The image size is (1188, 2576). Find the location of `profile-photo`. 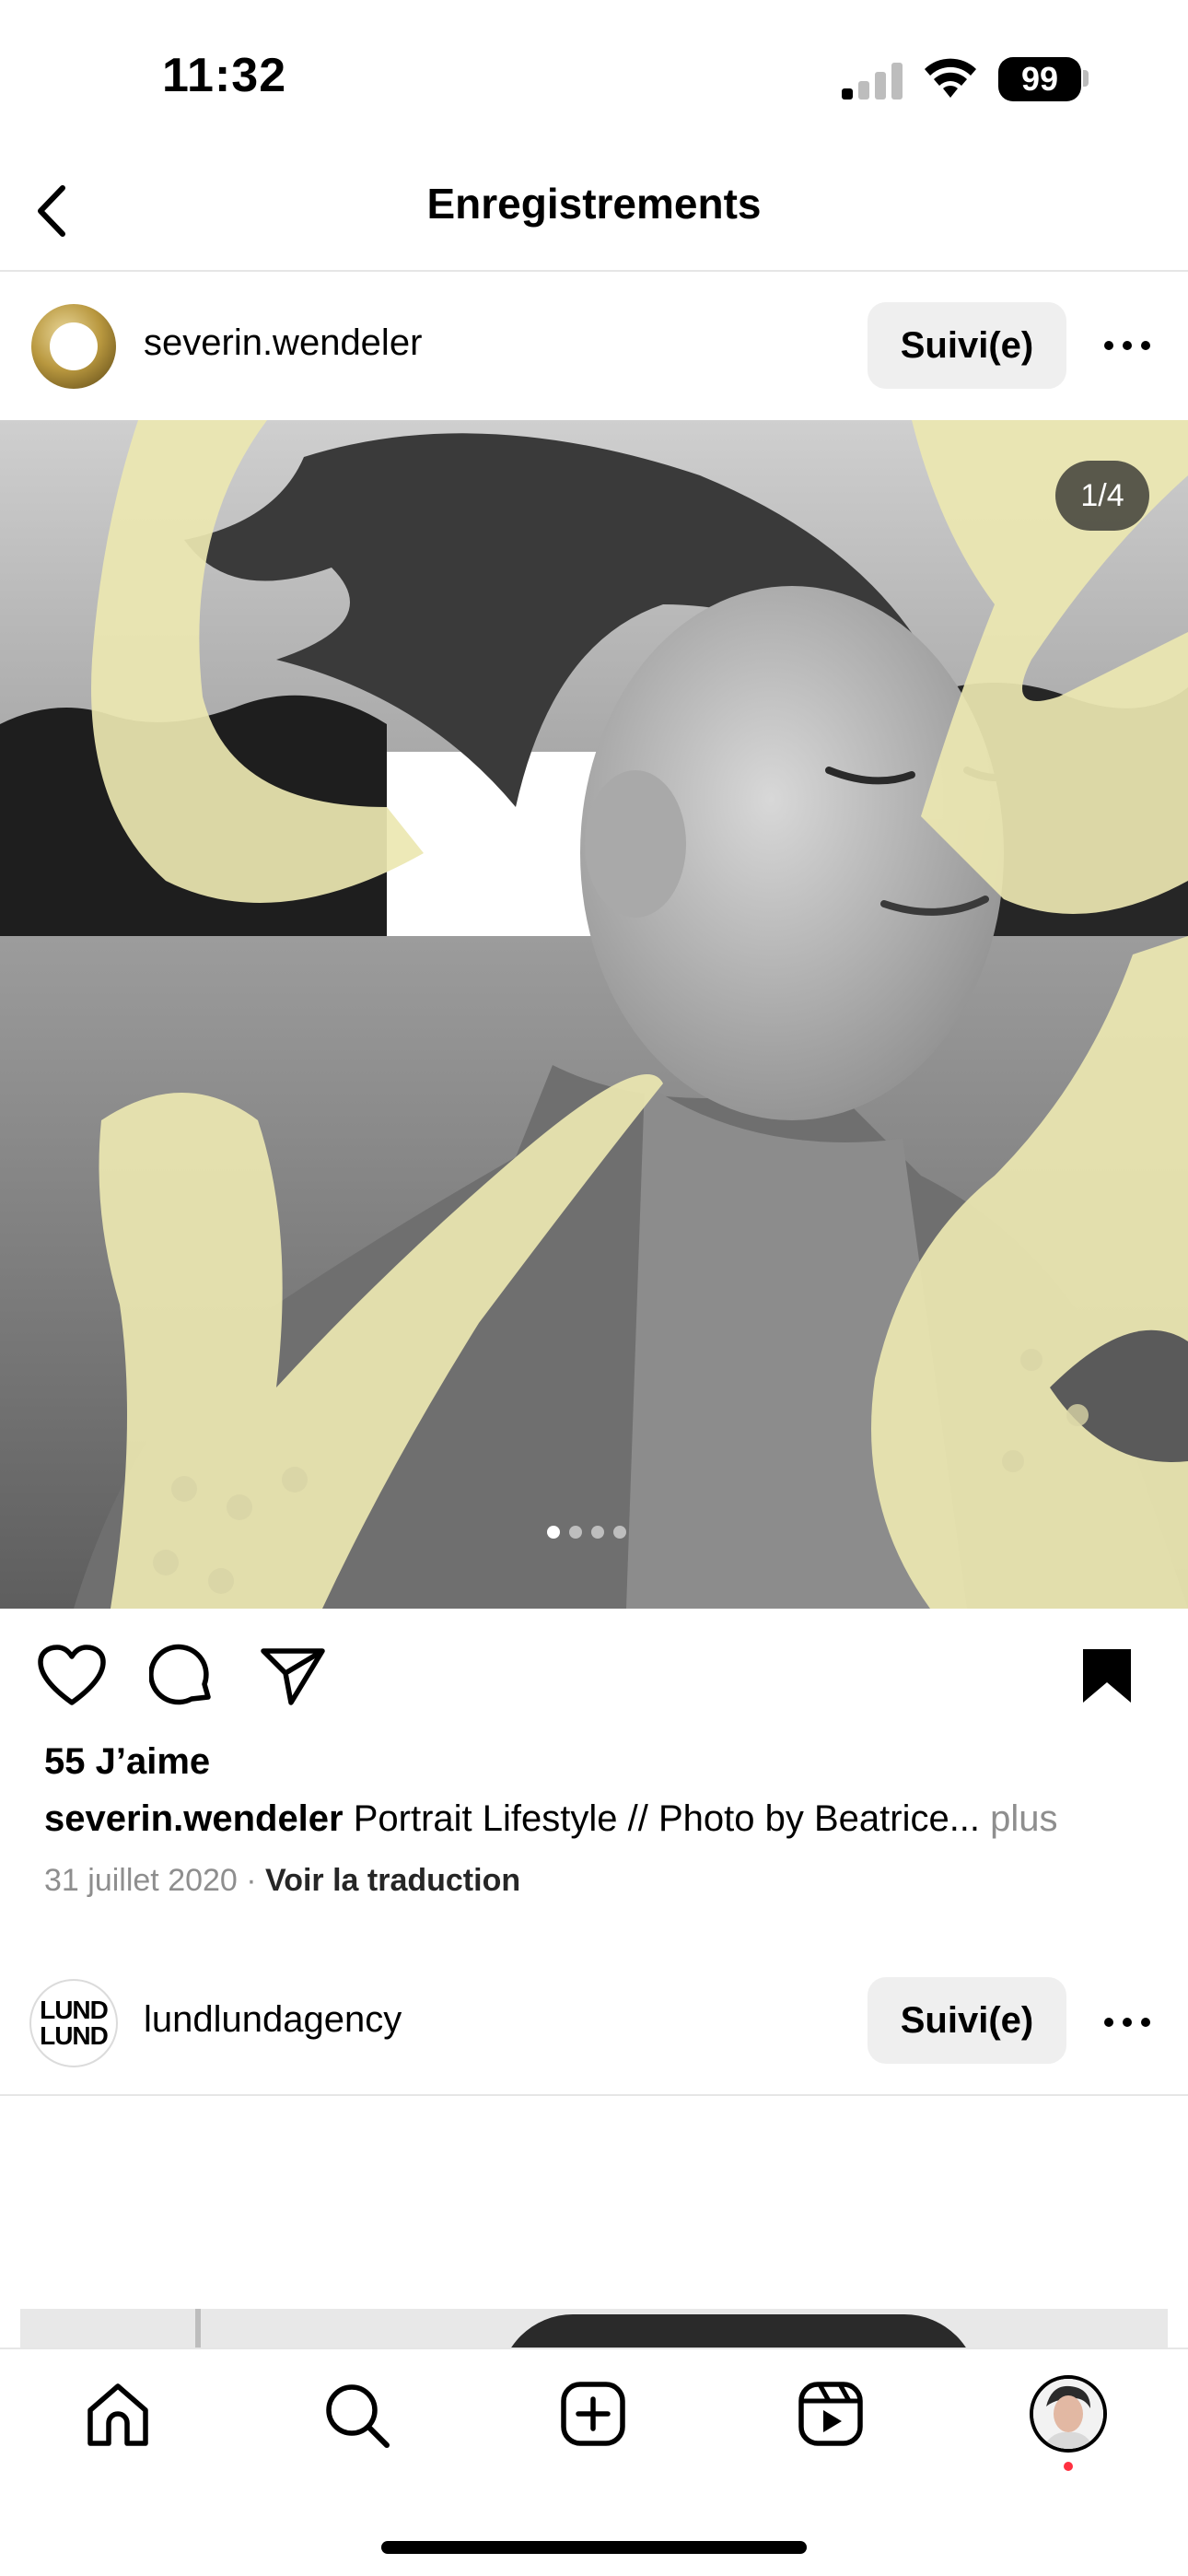

profile-photo is located at coordinates (1068, 2414).